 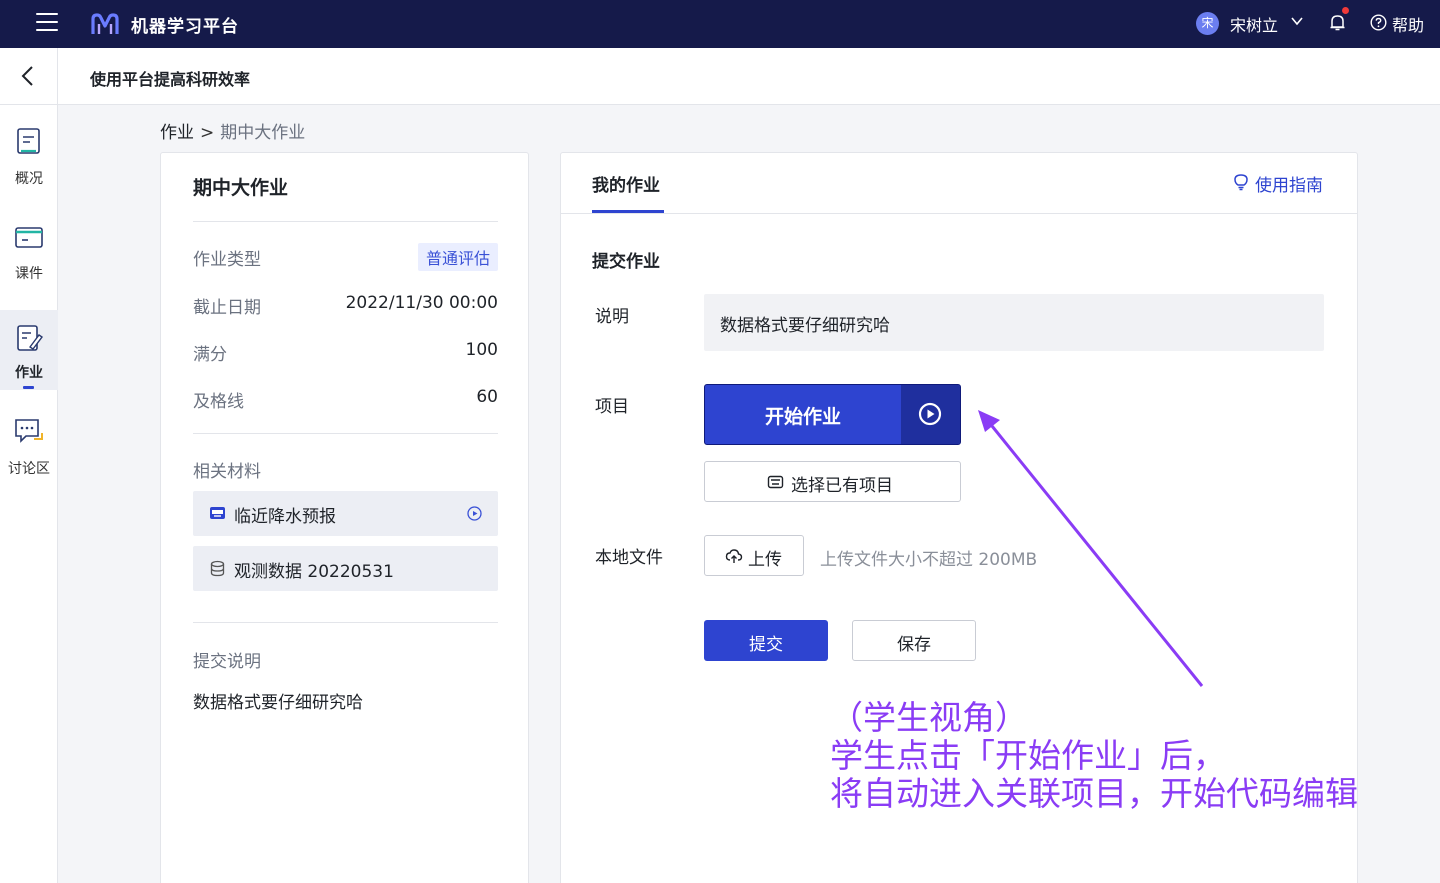 I want to click on submit-label: 提交, so click(x=766, y=645).